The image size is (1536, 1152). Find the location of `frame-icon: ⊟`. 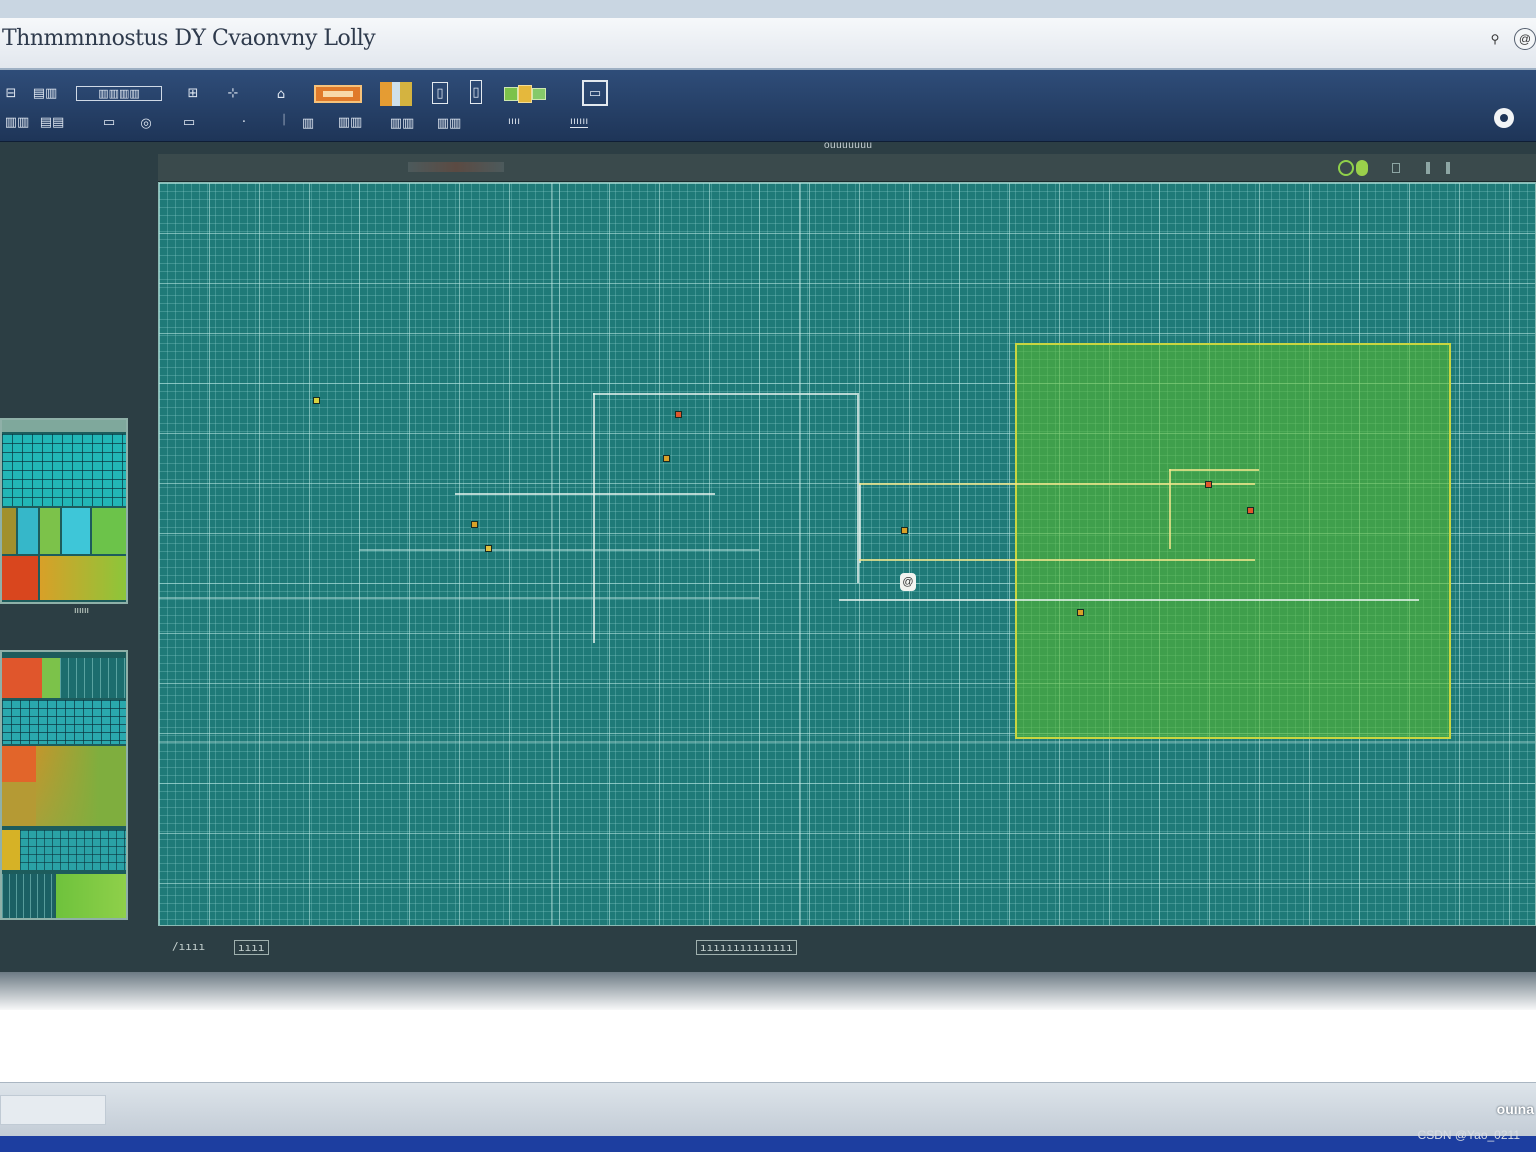

frame-icon: ⊟ is located at coordinates (11, 93).